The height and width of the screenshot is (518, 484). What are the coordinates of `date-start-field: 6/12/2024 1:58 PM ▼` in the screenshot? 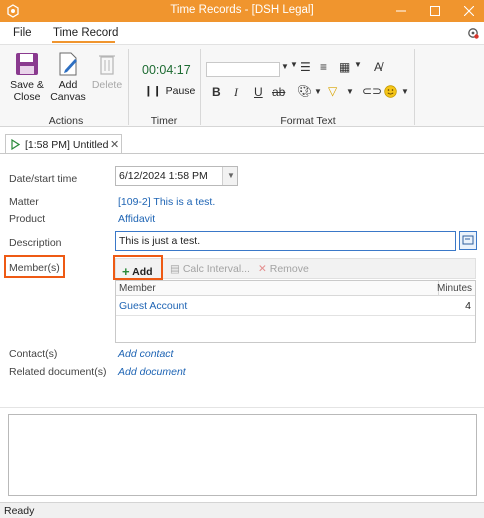 It's located at (176, 176).